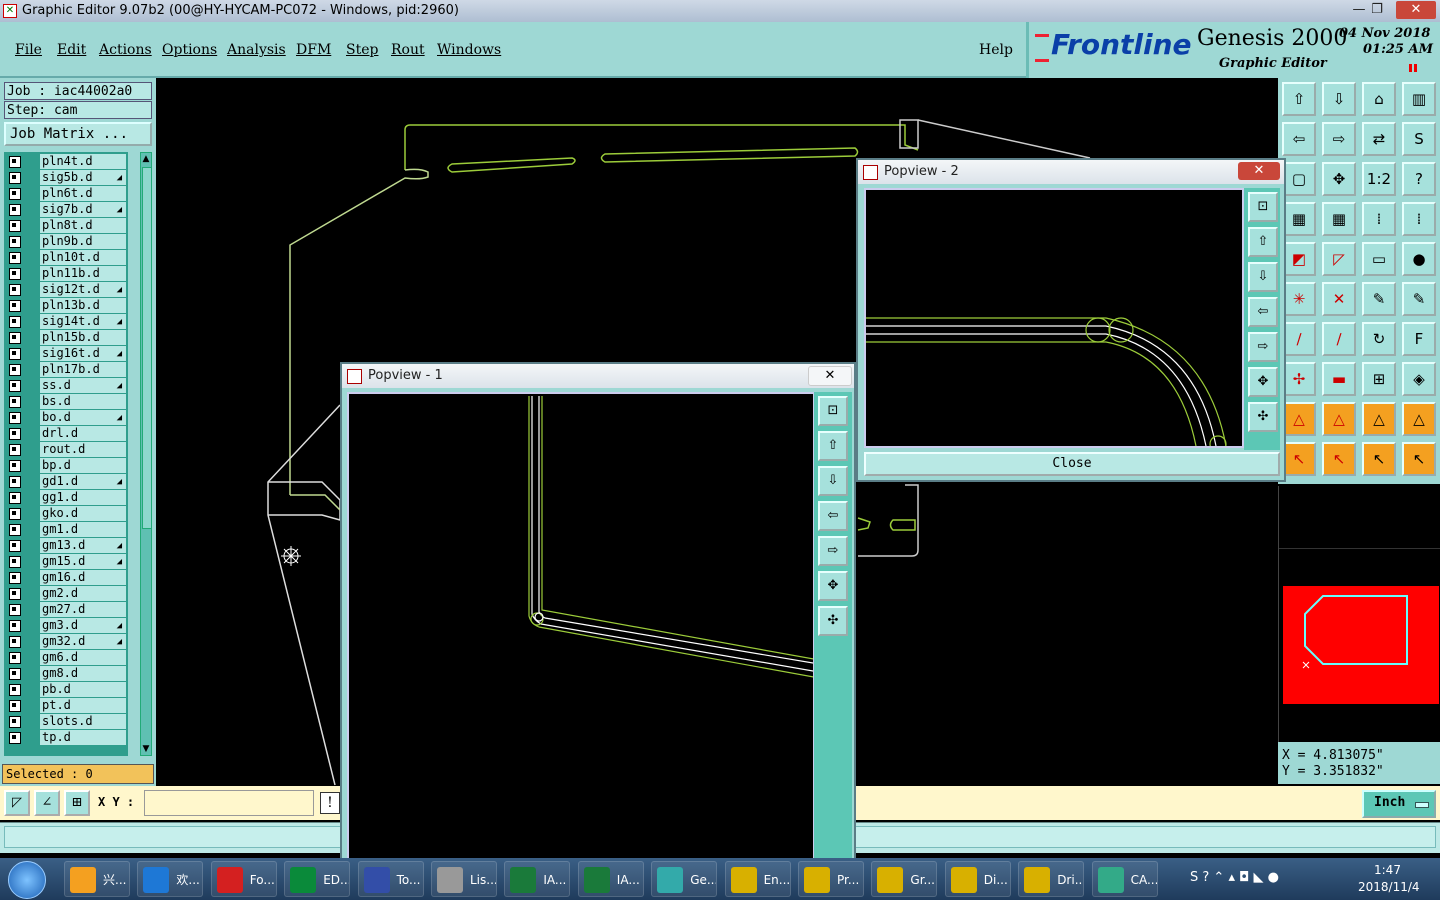 The image size is (1440, 900). What do you see at coordinates (1379, 179) in the screenshot?
I see `1:2-icon: 1:2` at bounding box center [1379, 179].